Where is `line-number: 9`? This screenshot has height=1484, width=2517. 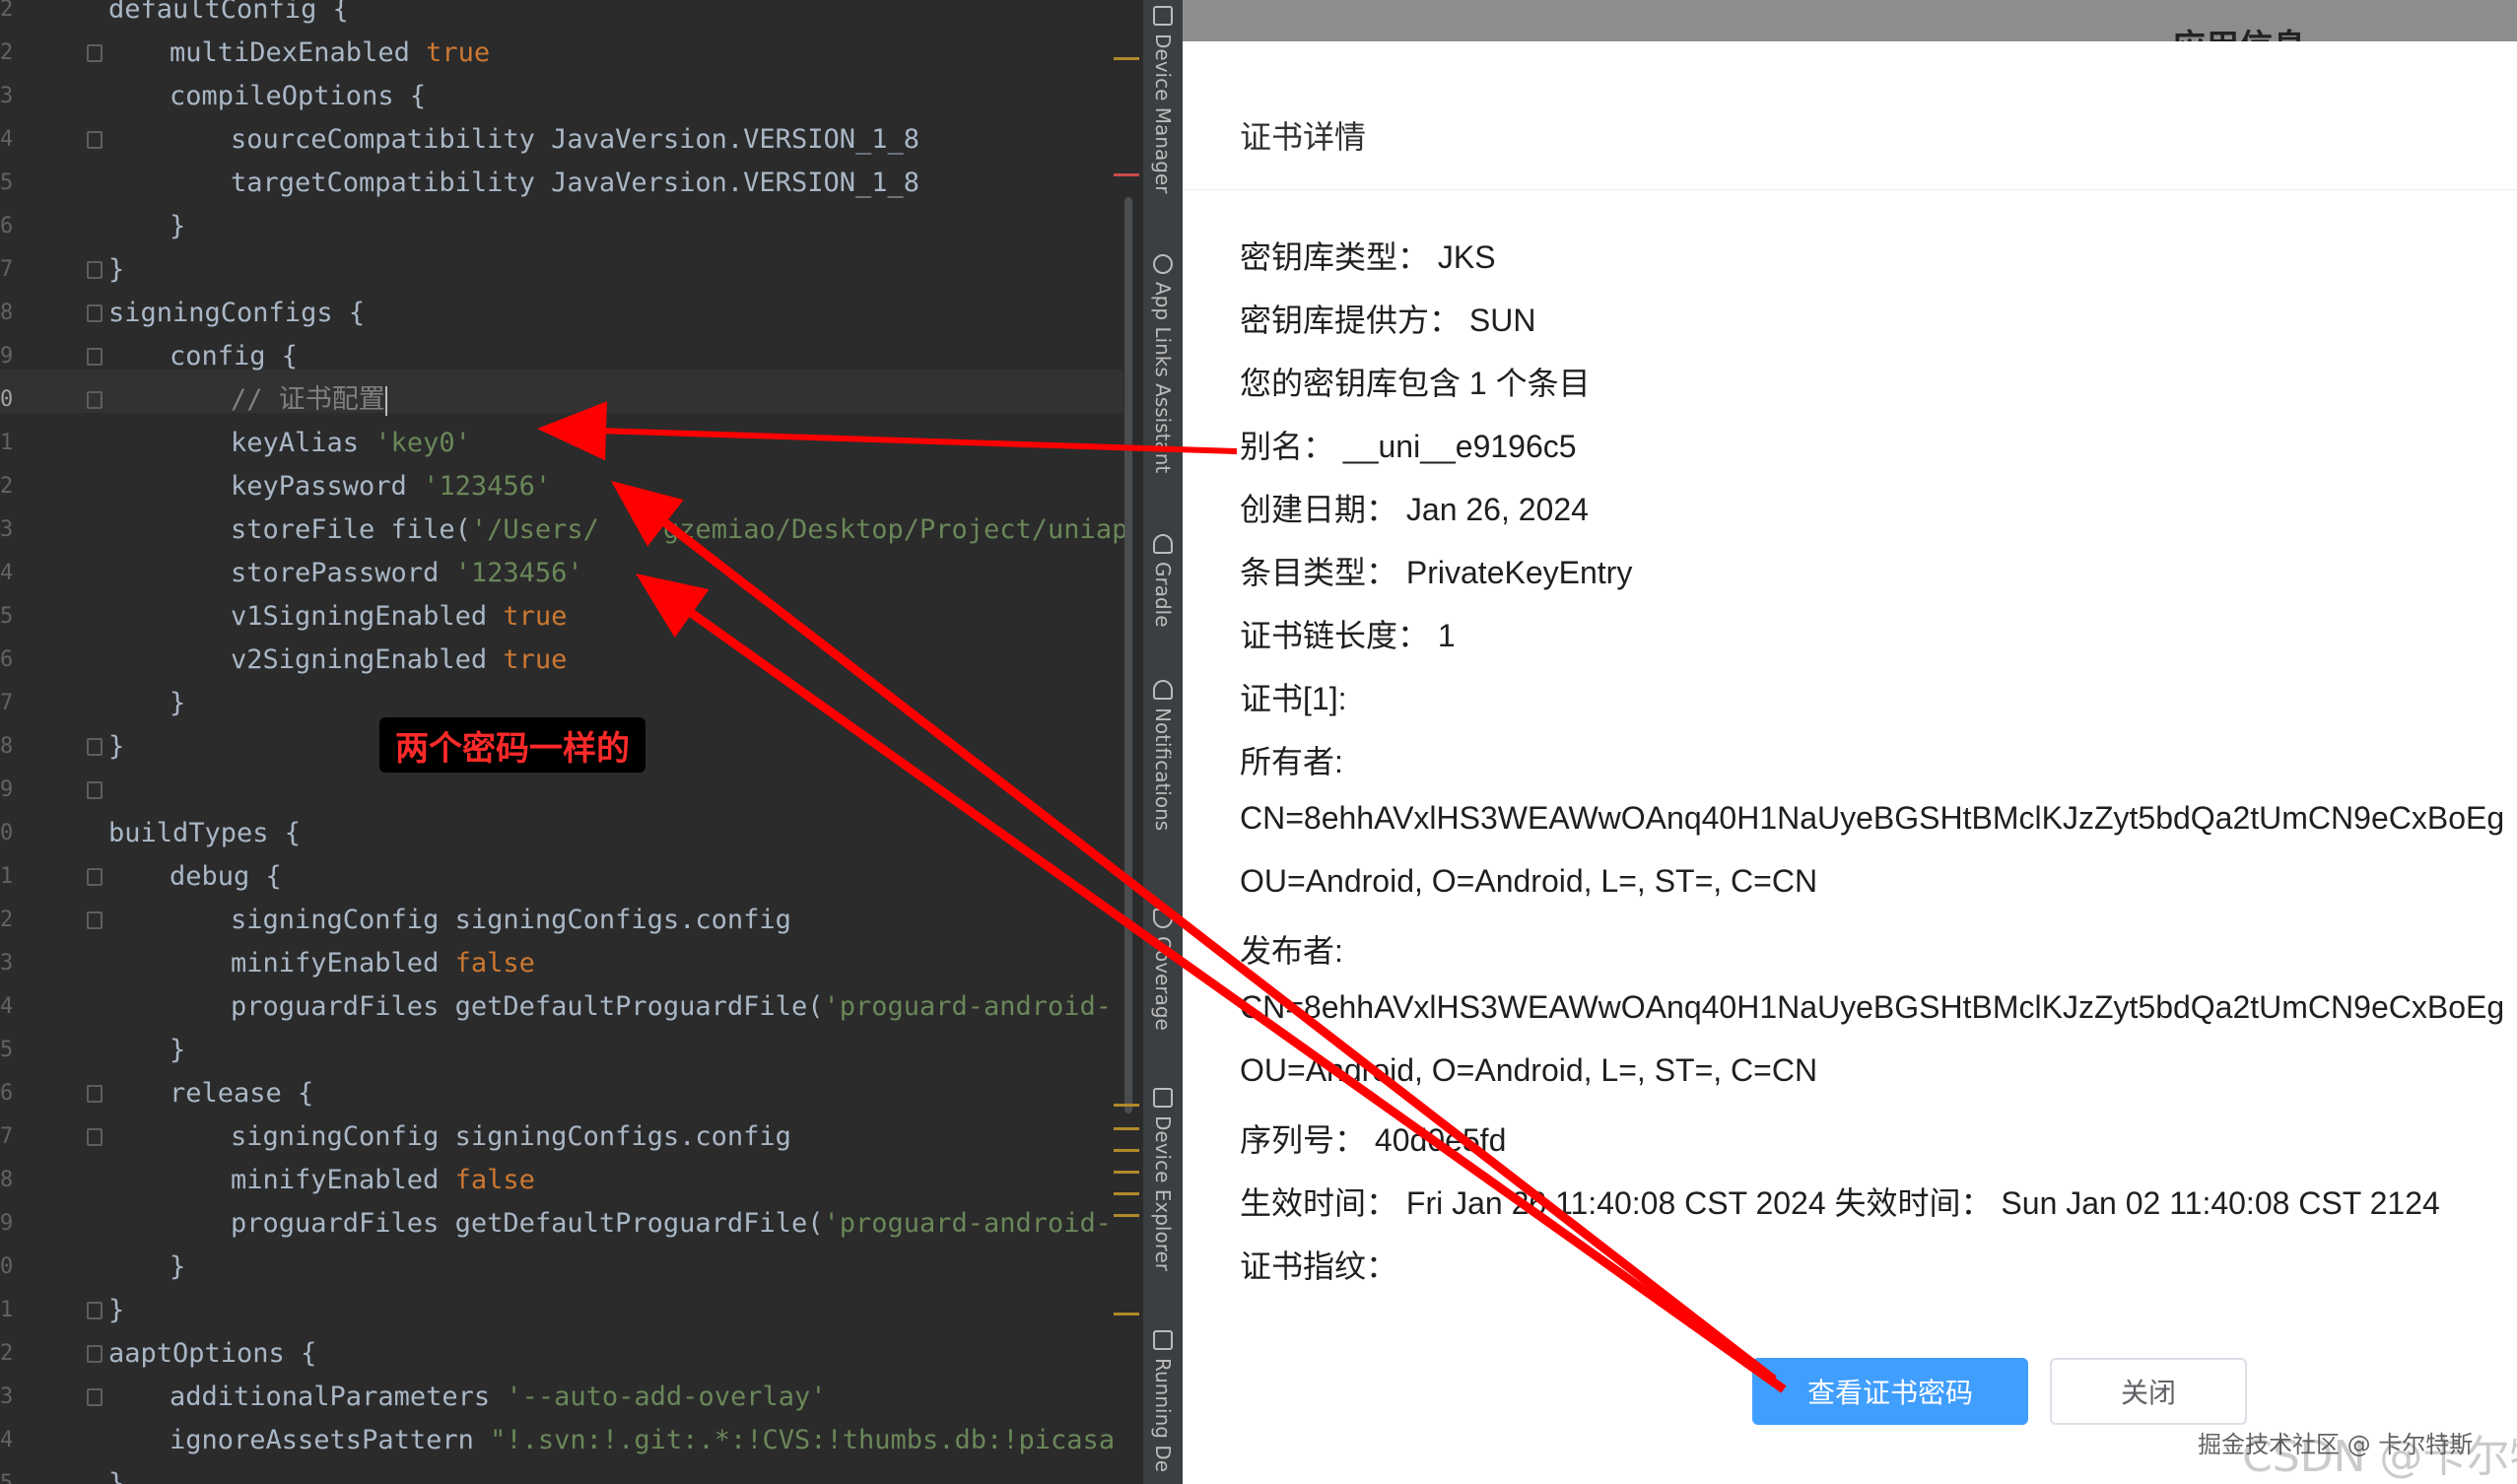 line-number: 9 is located at coordinates (7, 789).